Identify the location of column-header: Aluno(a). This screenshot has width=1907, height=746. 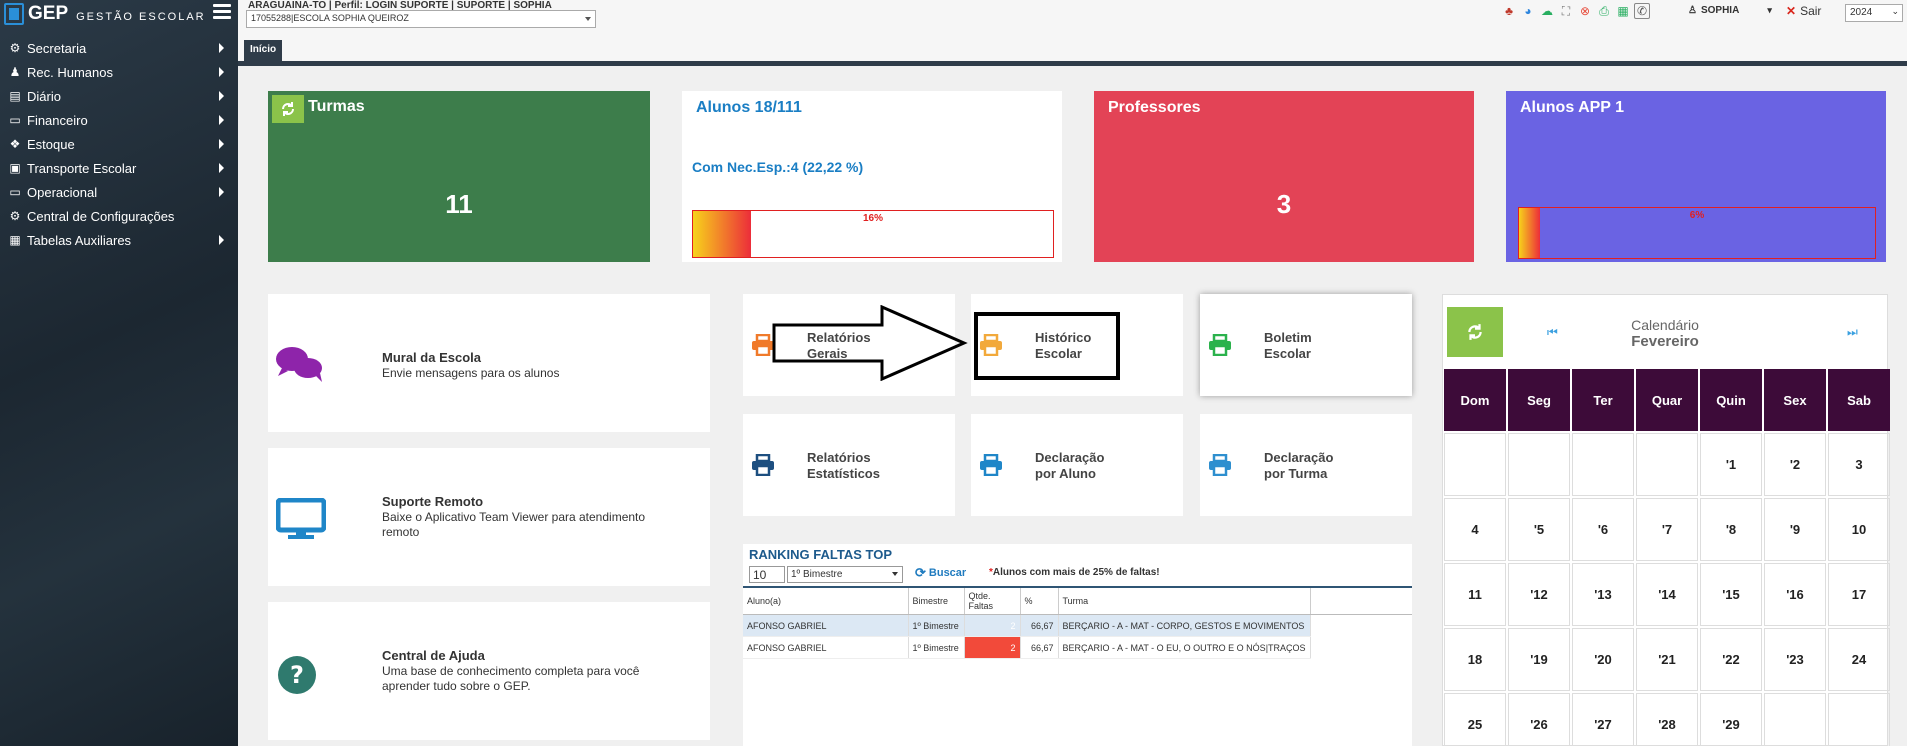
(826, 600).